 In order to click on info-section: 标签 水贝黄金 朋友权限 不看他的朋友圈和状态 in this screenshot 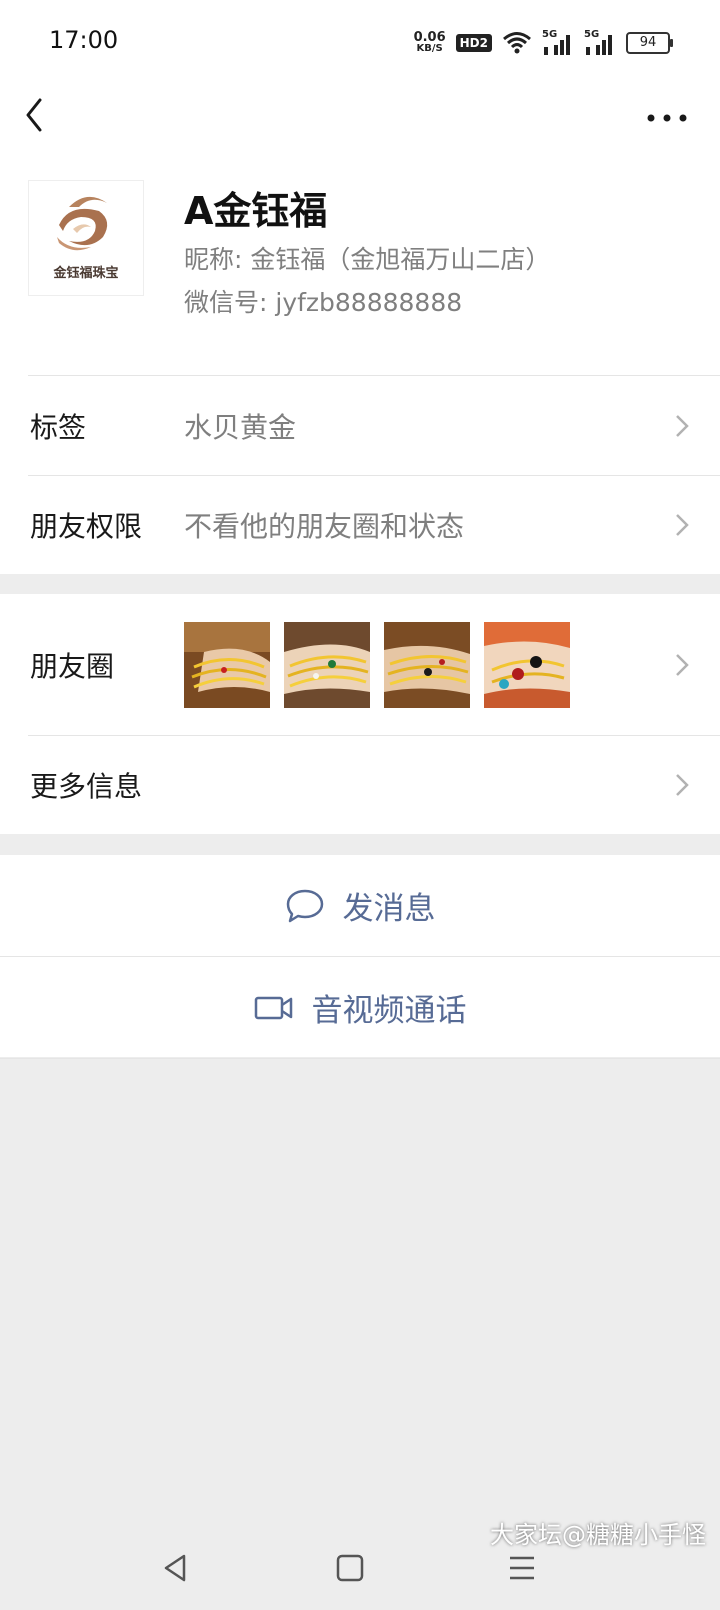, I will do `click(360, 474)`.